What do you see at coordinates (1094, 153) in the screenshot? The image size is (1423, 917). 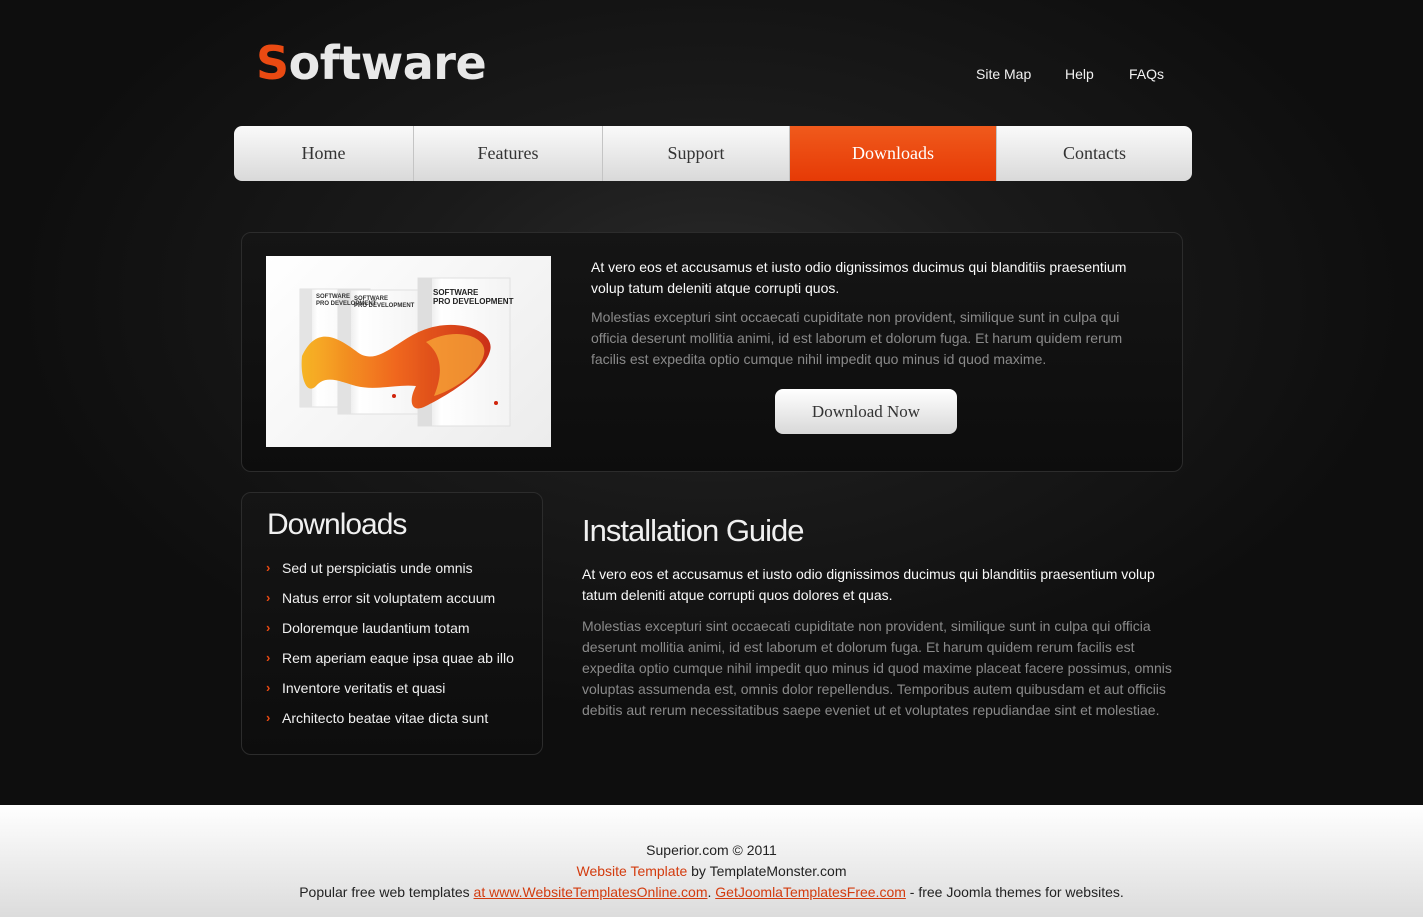 I see `tab-contacts: Contacts` at bounding box center [1094, 153].